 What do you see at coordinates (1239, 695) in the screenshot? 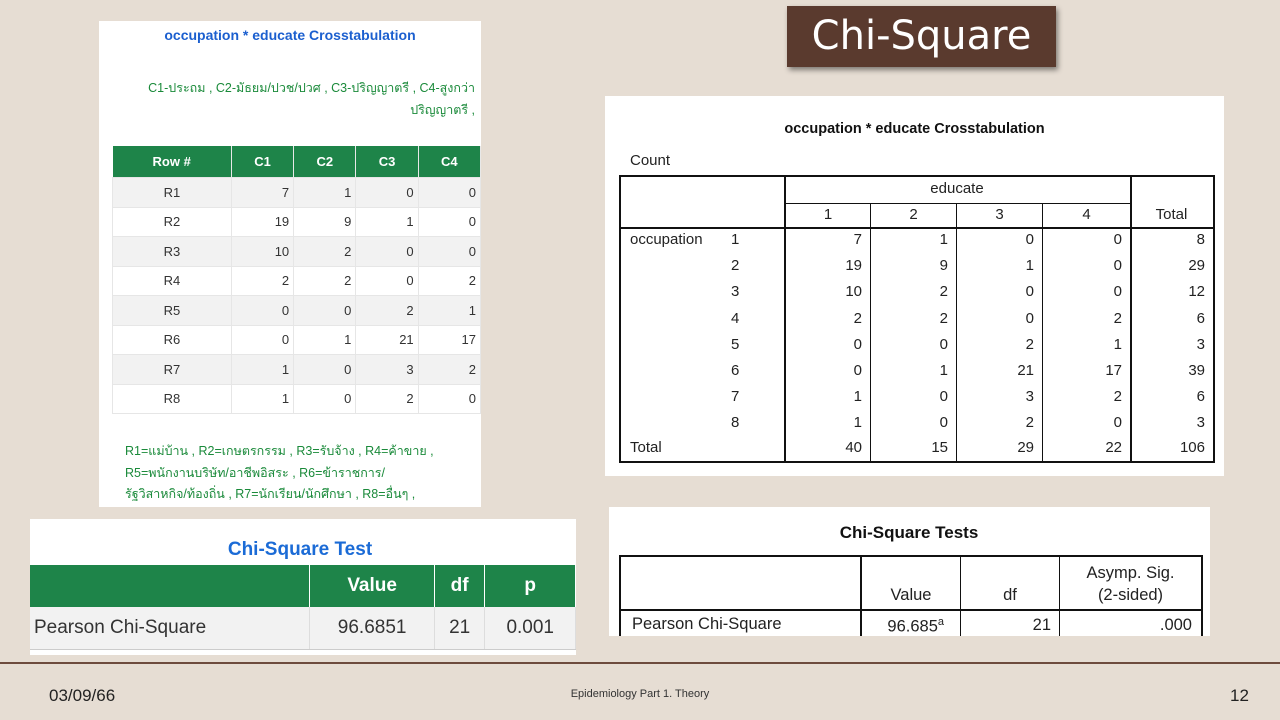
I see `page-number: 12` at bounding box center [1239, 695].